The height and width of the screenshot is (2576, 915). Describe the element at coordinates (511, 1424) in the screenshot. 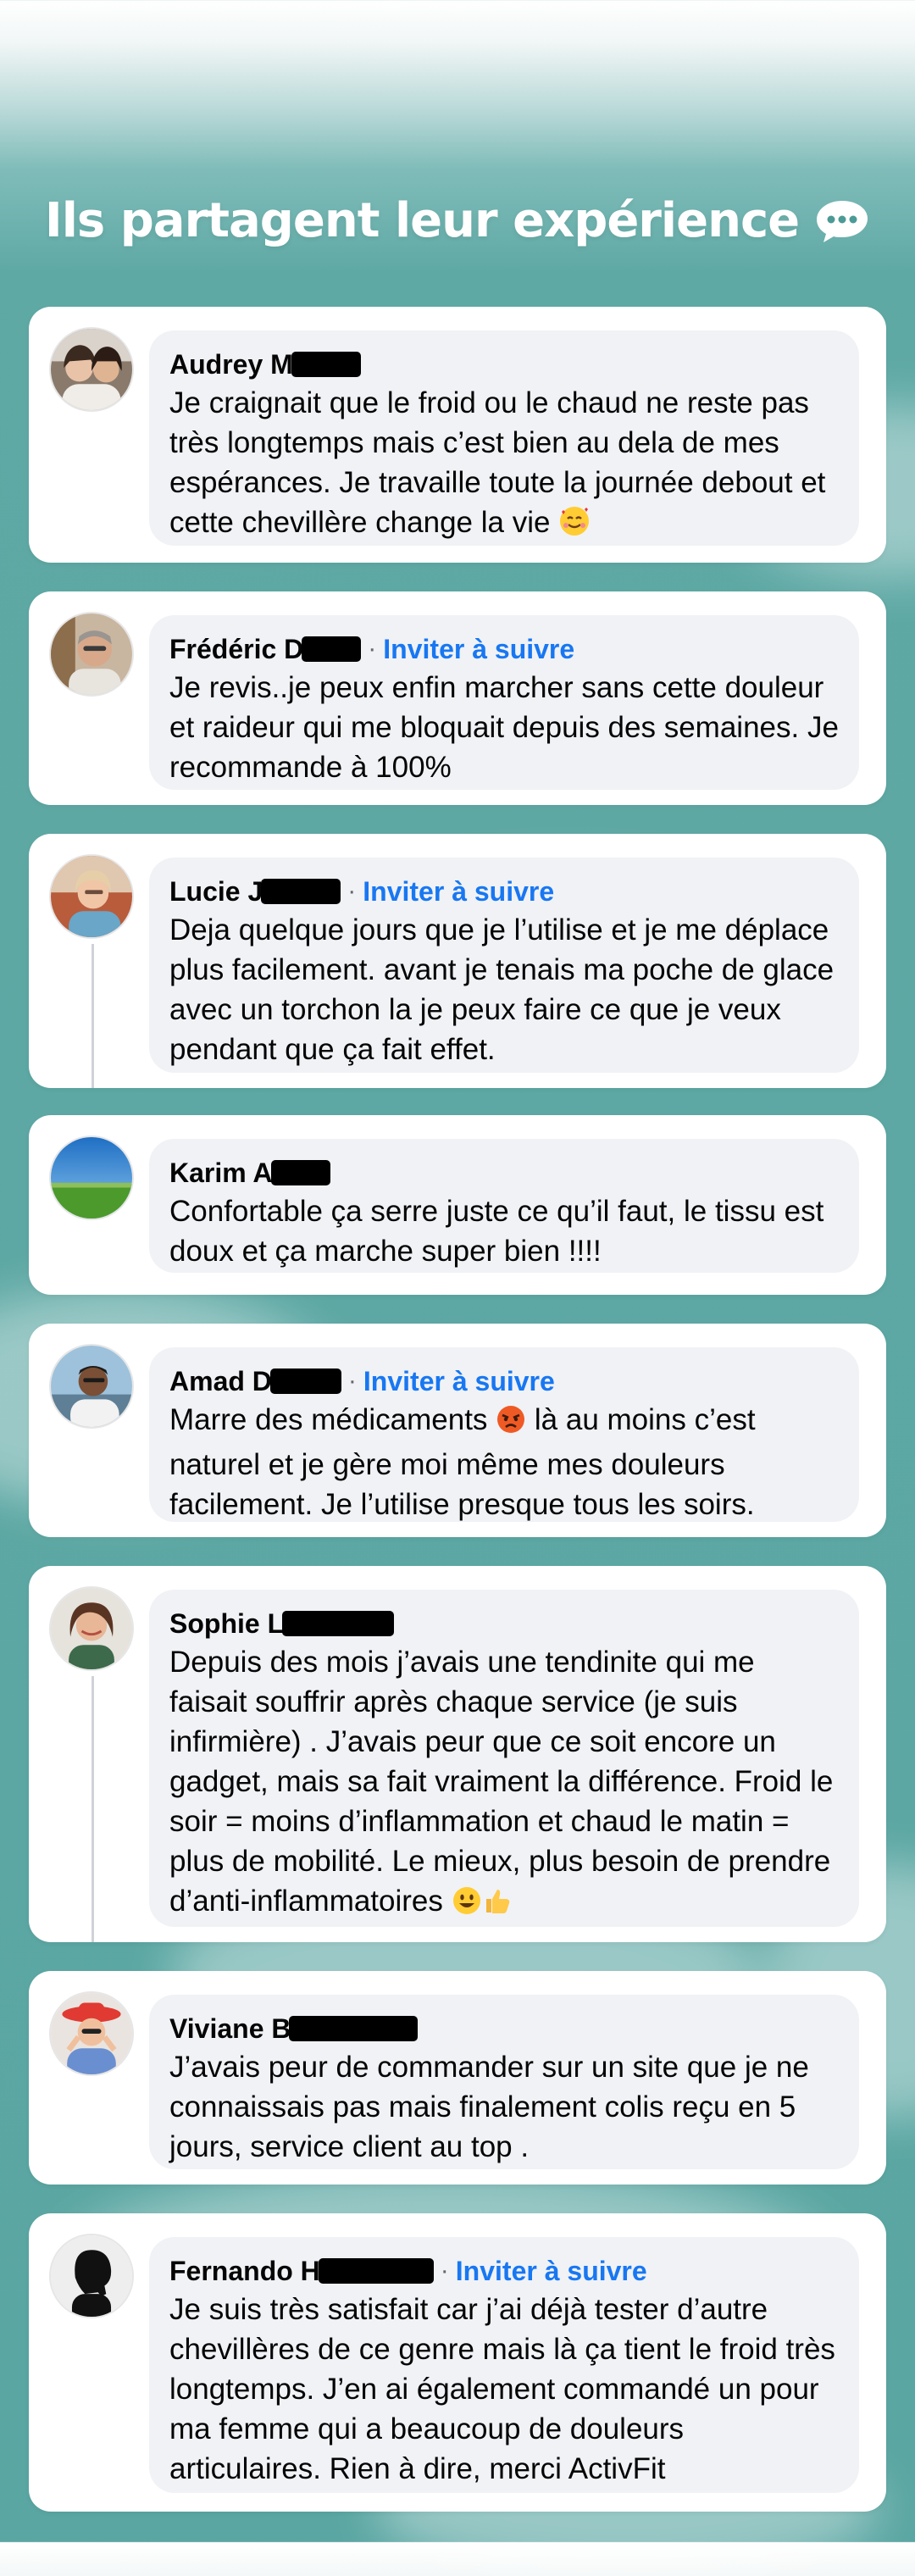

I see `angry-face-icon` at that location.